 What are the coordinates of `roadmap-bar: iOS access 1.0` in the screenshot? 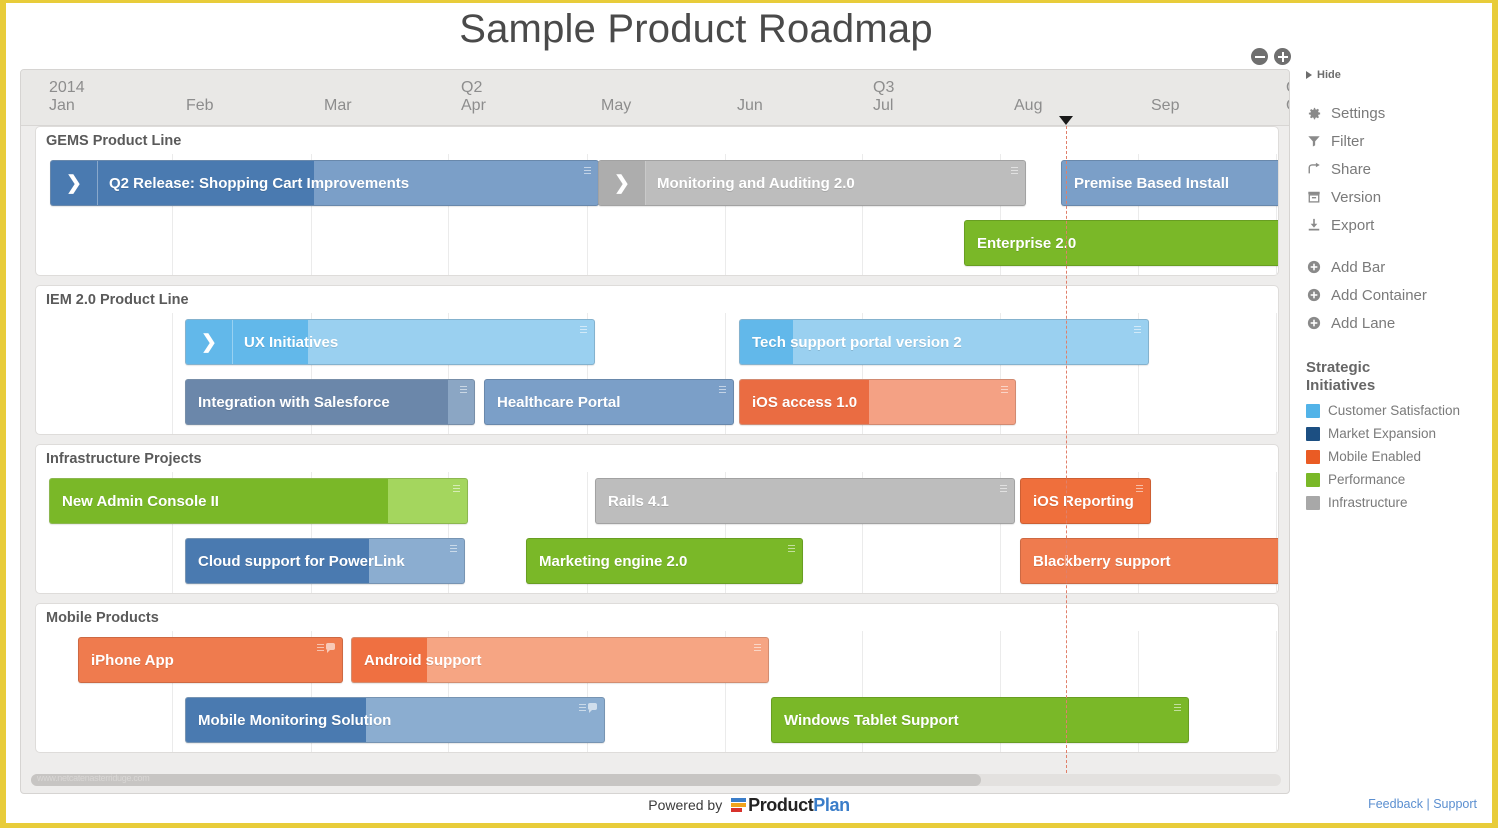 It's located at (877, 402).